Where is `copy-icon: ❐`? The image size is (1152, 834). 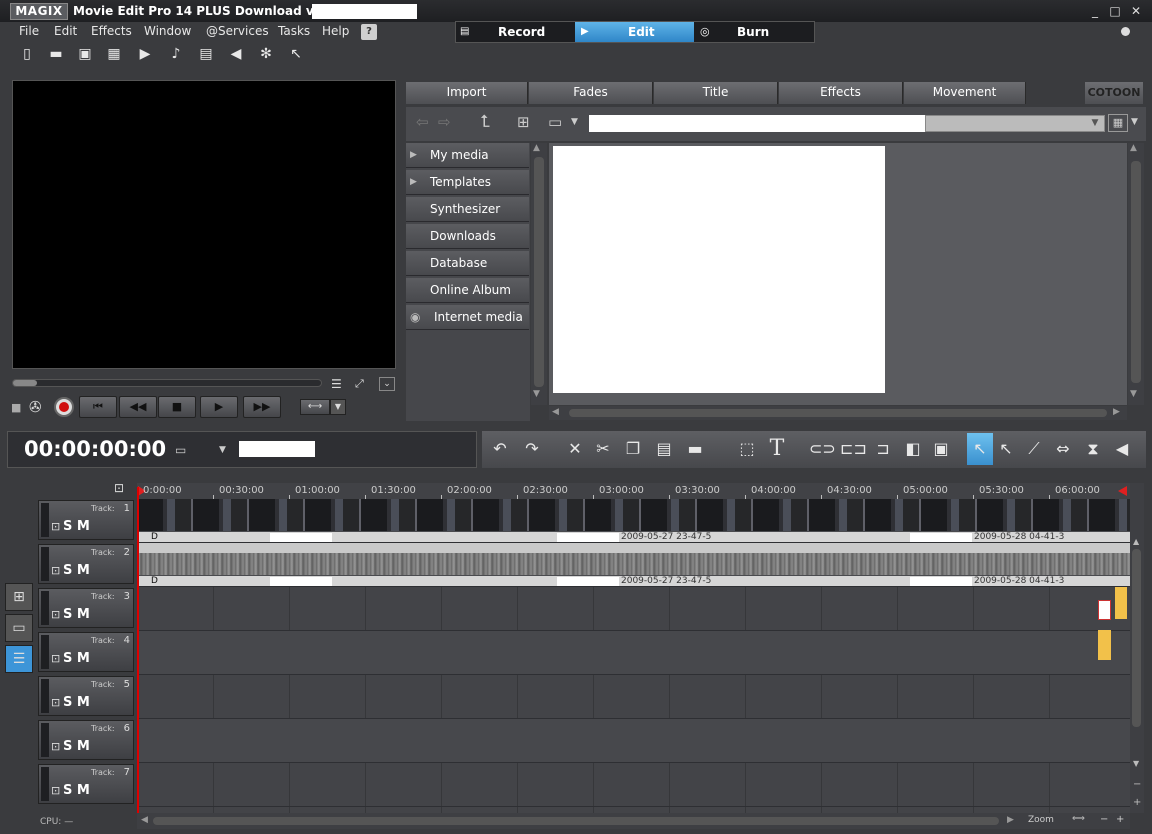 copy-icon: ❐ is located at coordinates (633, 449).